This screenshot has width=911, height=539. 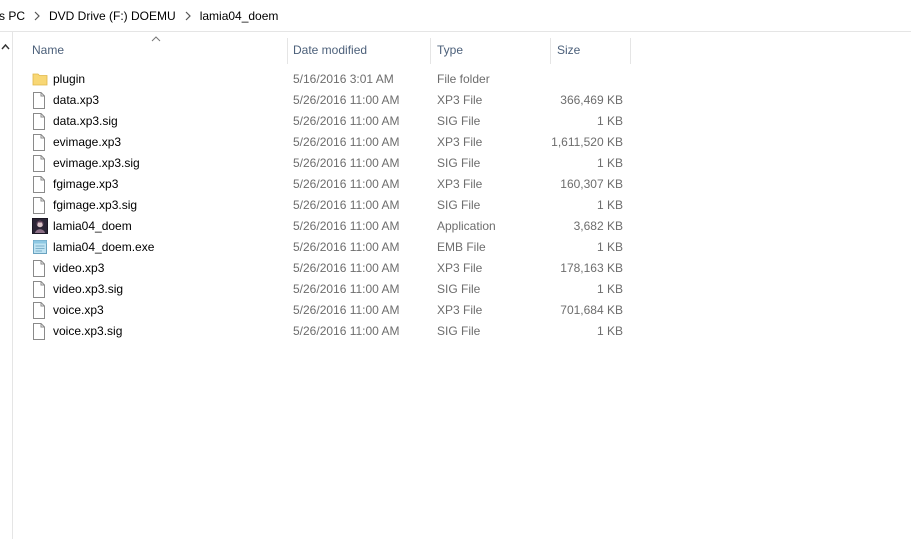 What do you see at coordinates (343, 79) in the screenshot?
I see `file-date-modified: 5/16/2016 3:01 AM` at bounding box center [343, 79].